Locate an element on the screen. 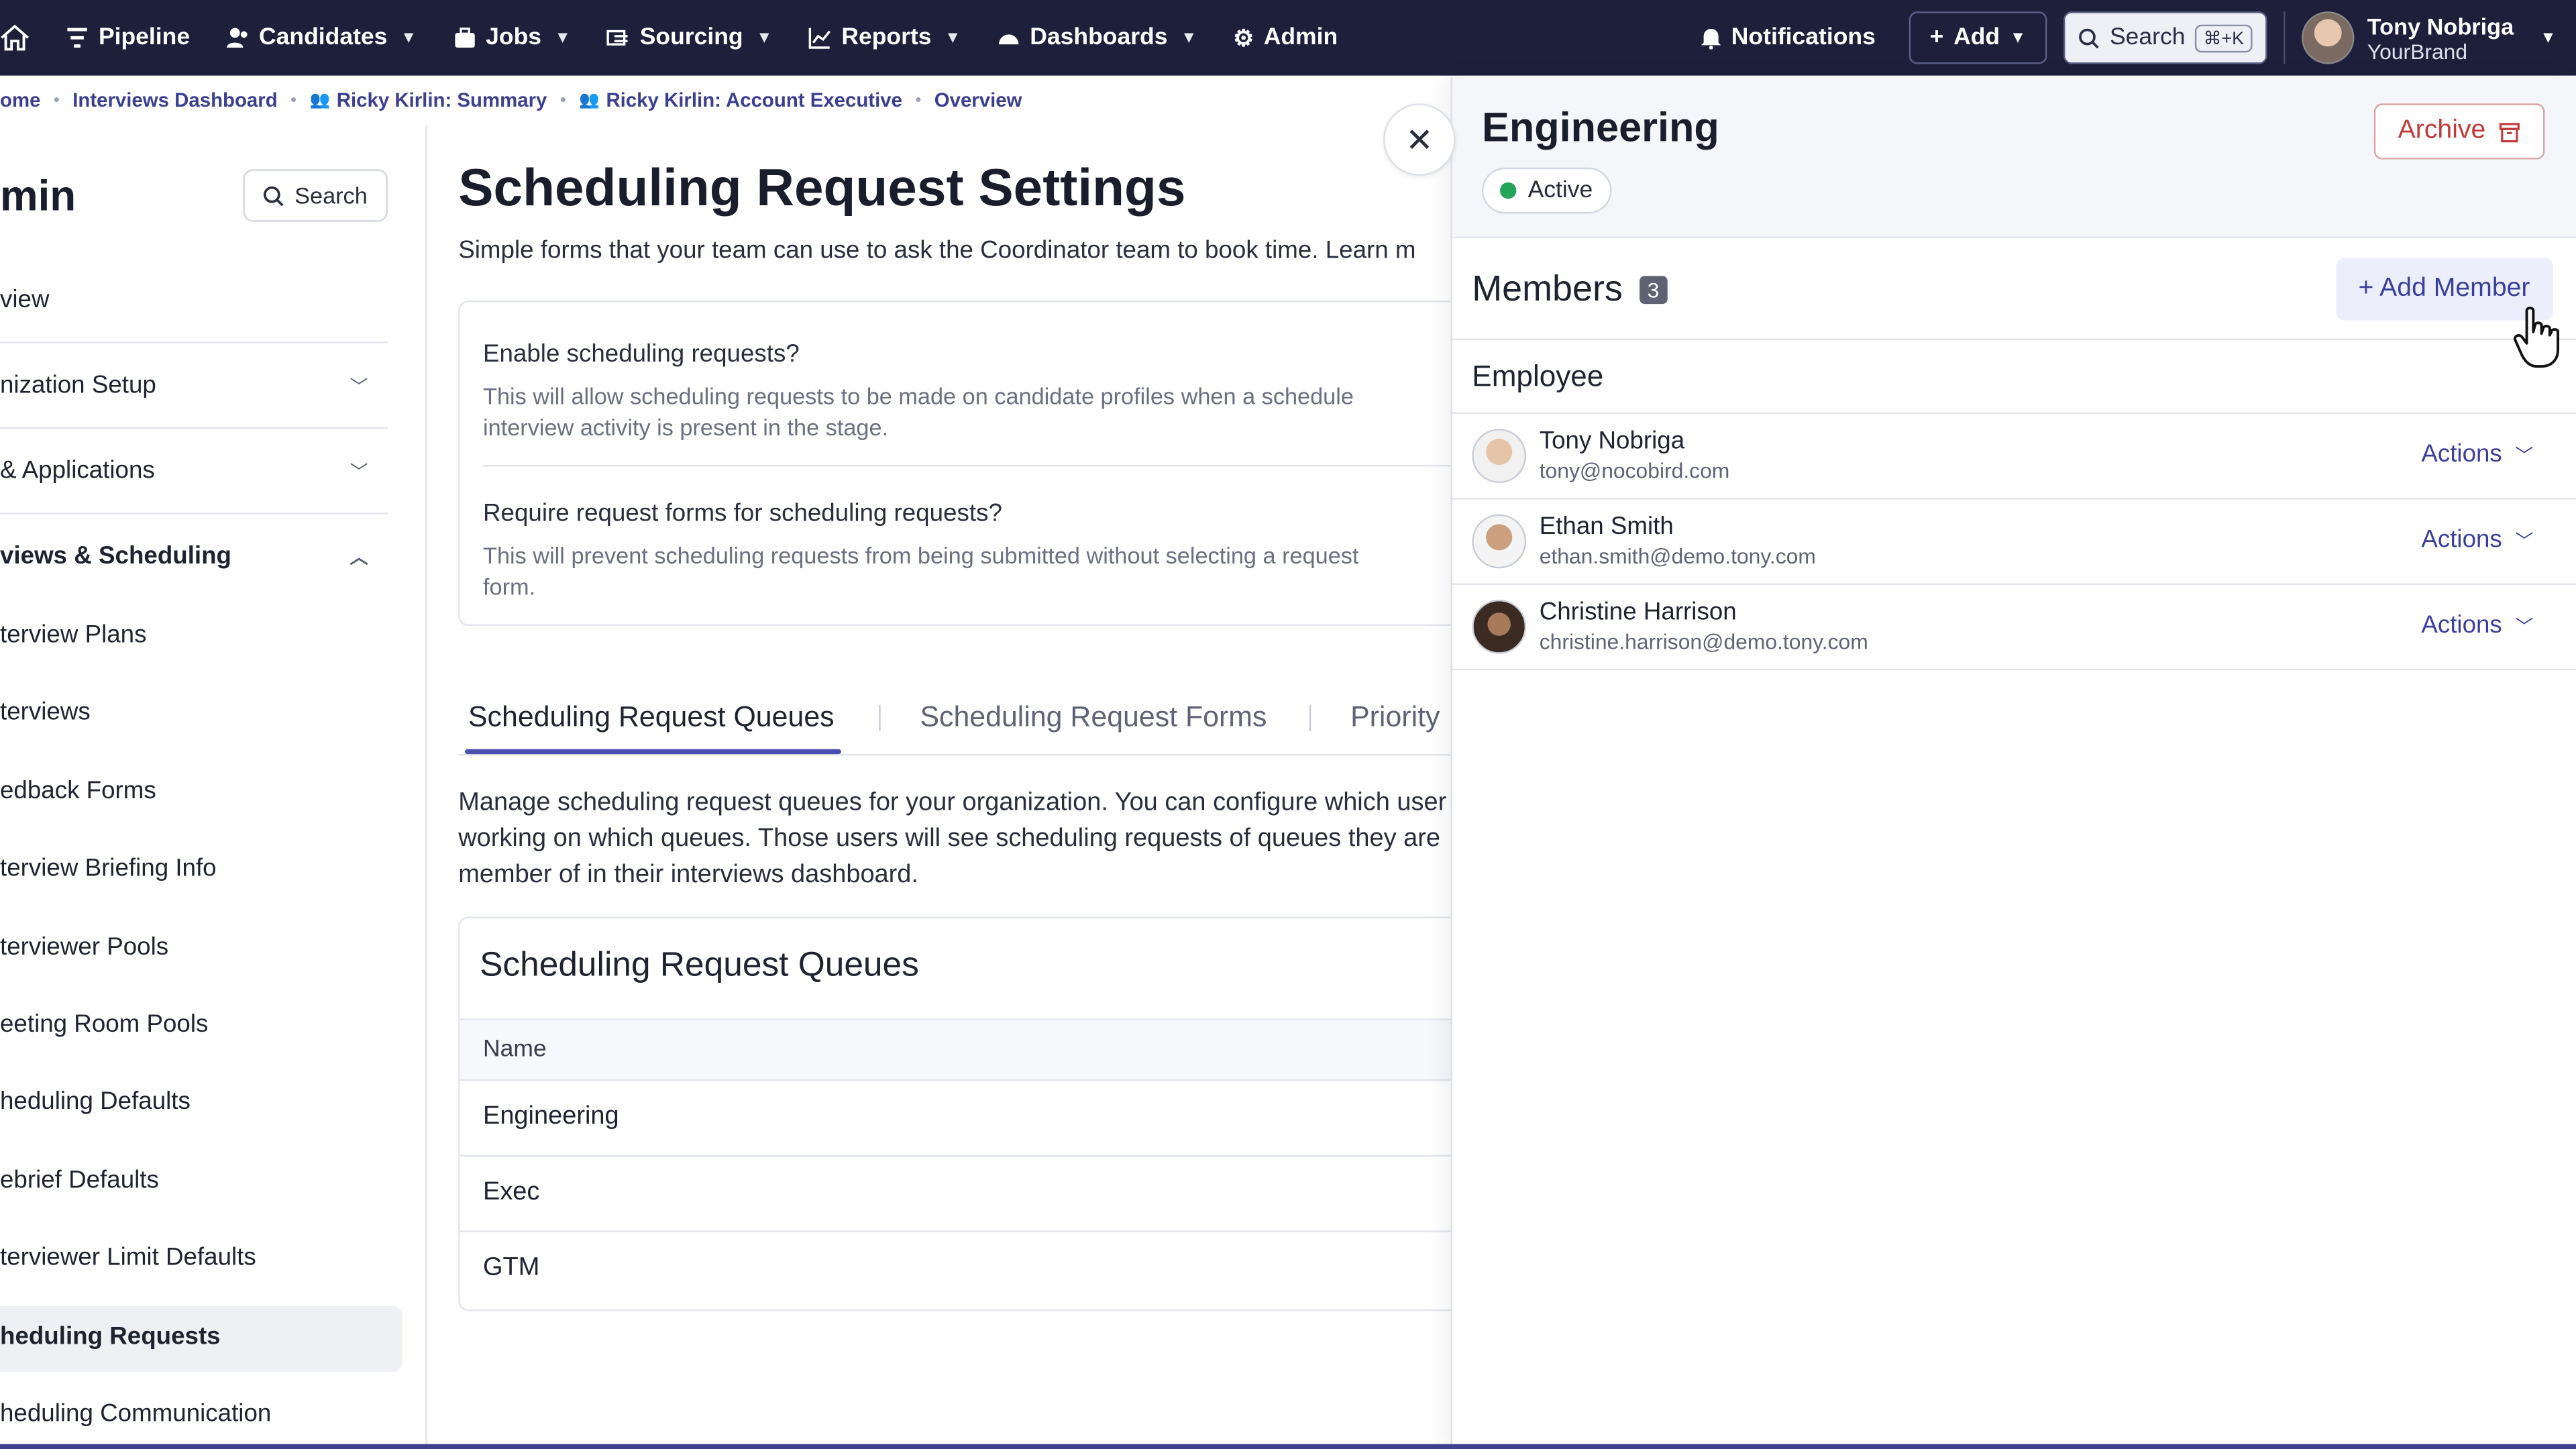 Image resolution: width=2576 pixels, height=1449 pixels. member-email: ethan.smith@demo.tony.com is located at coordinates (1677, 556).